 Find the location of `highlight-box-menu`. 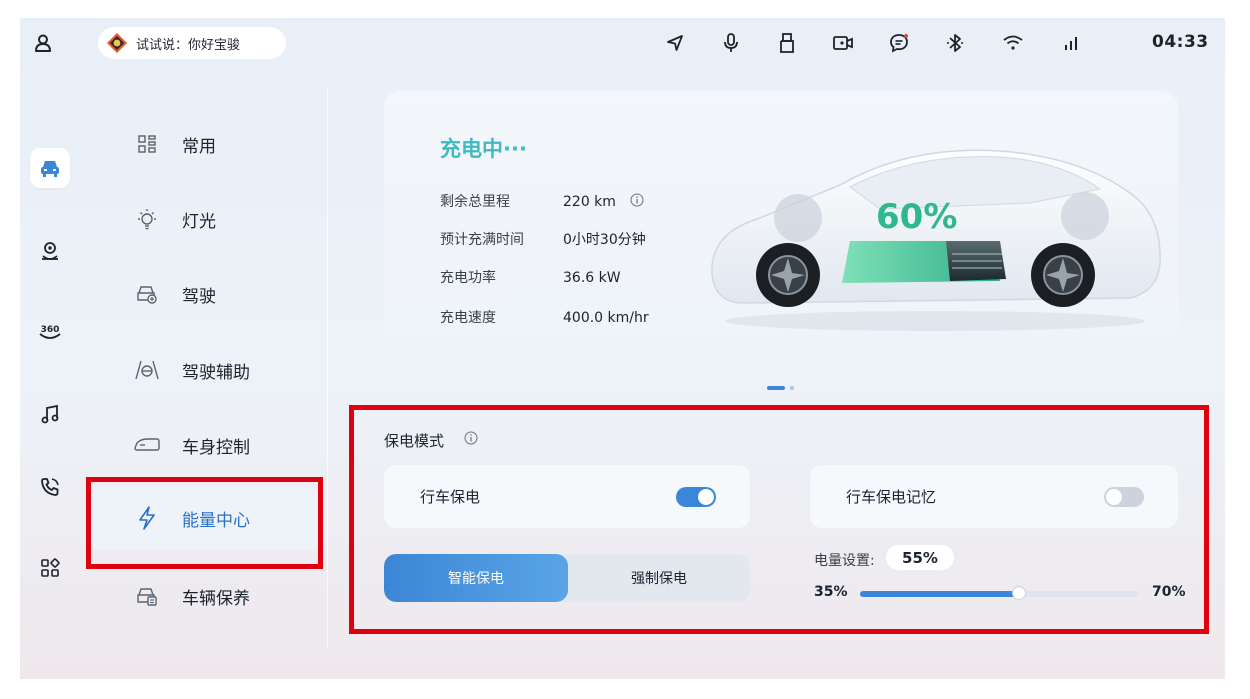

highlight-box-menu is located at coordinates (204, 523).